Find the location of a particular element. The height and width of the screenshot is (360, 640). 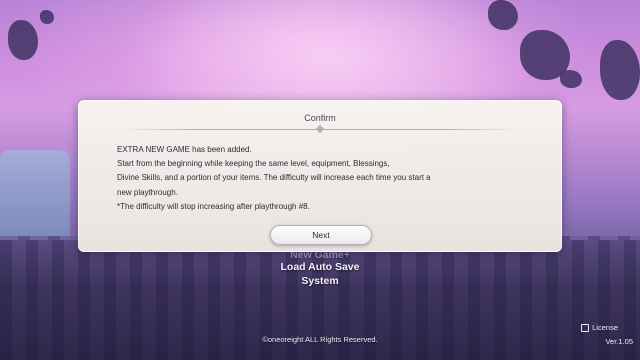

license-label: License is located at coordinates (605, 327).